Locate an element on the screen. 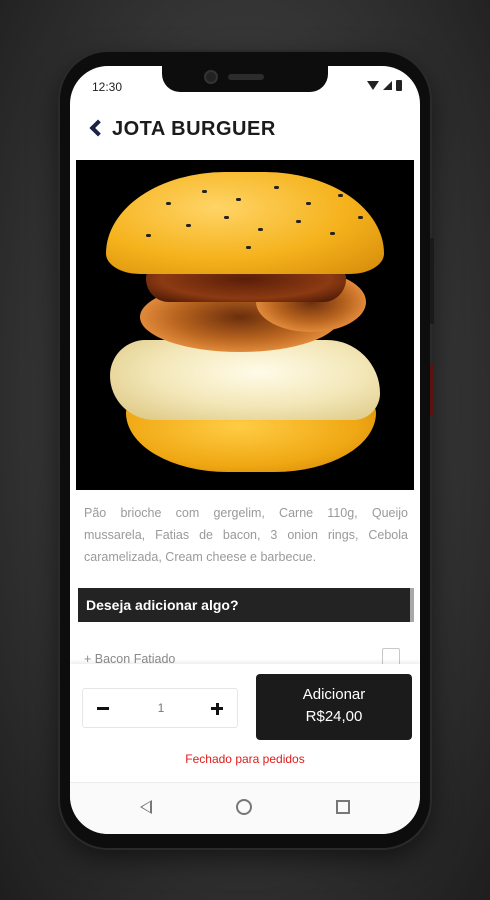  addons-section-title: Deseja adicionar algo? is located at coordinates (162, 605).